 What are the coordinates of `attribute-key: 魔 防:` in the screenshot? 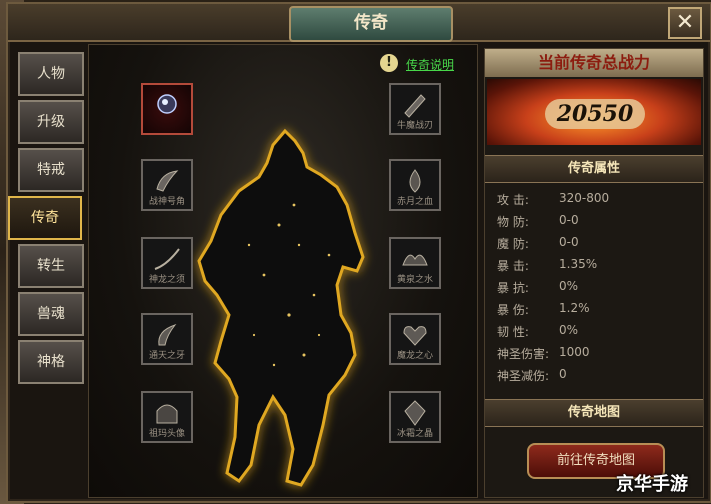 It's located at (513, 244).